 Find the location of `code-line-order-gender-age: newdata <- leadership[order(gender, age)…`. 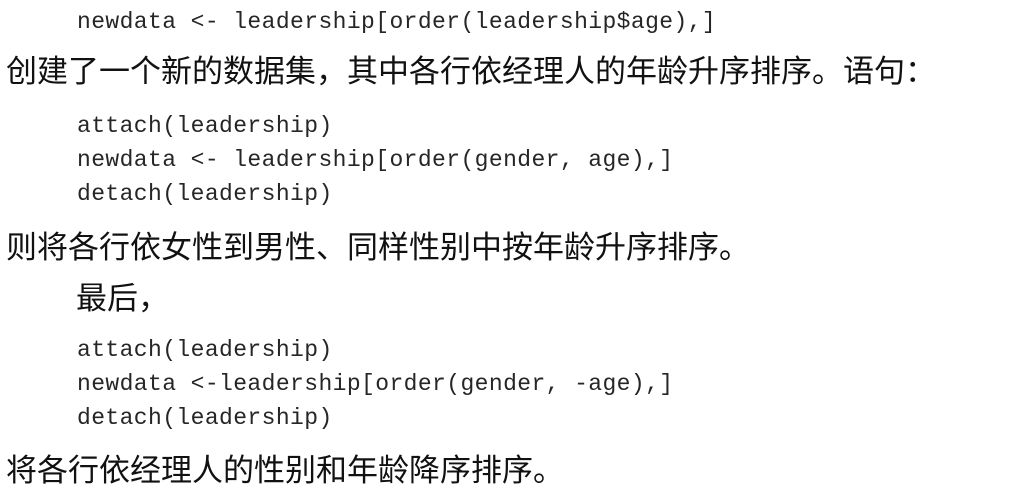

code-line-order-gender-age: newdata <- leadership[order(gender, age)… is located at coordinates (375, 160).